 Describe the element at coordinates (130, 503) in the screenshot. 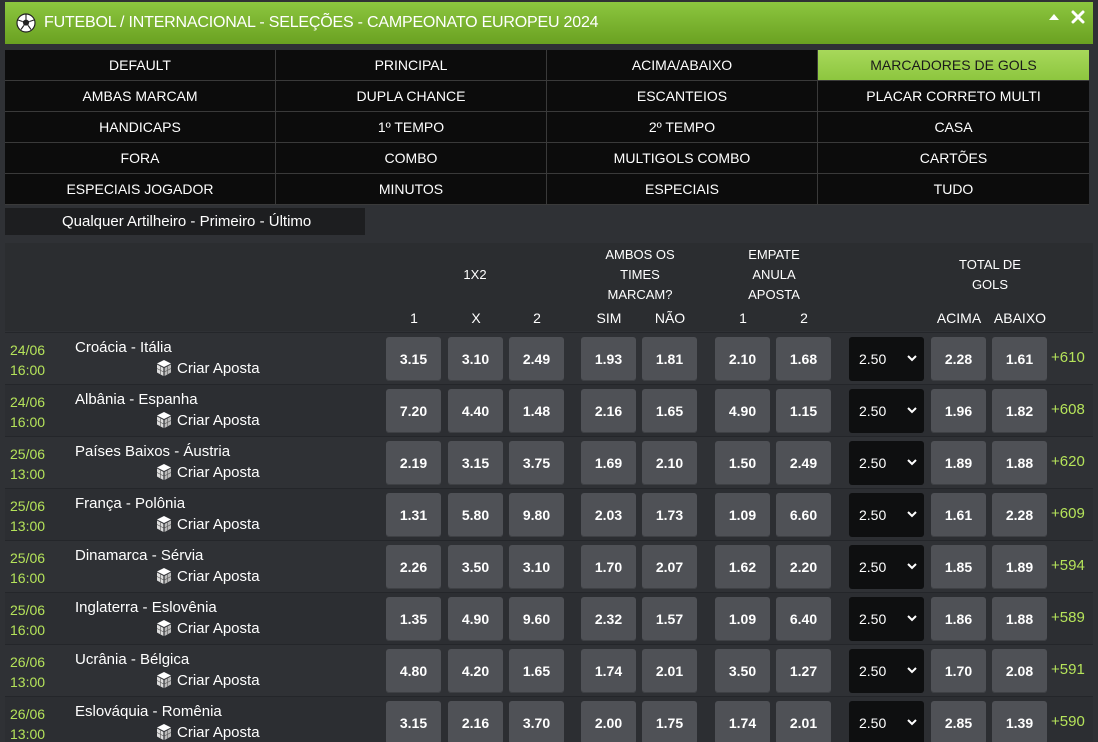

I see `match-name: França - Polônia` at that location.